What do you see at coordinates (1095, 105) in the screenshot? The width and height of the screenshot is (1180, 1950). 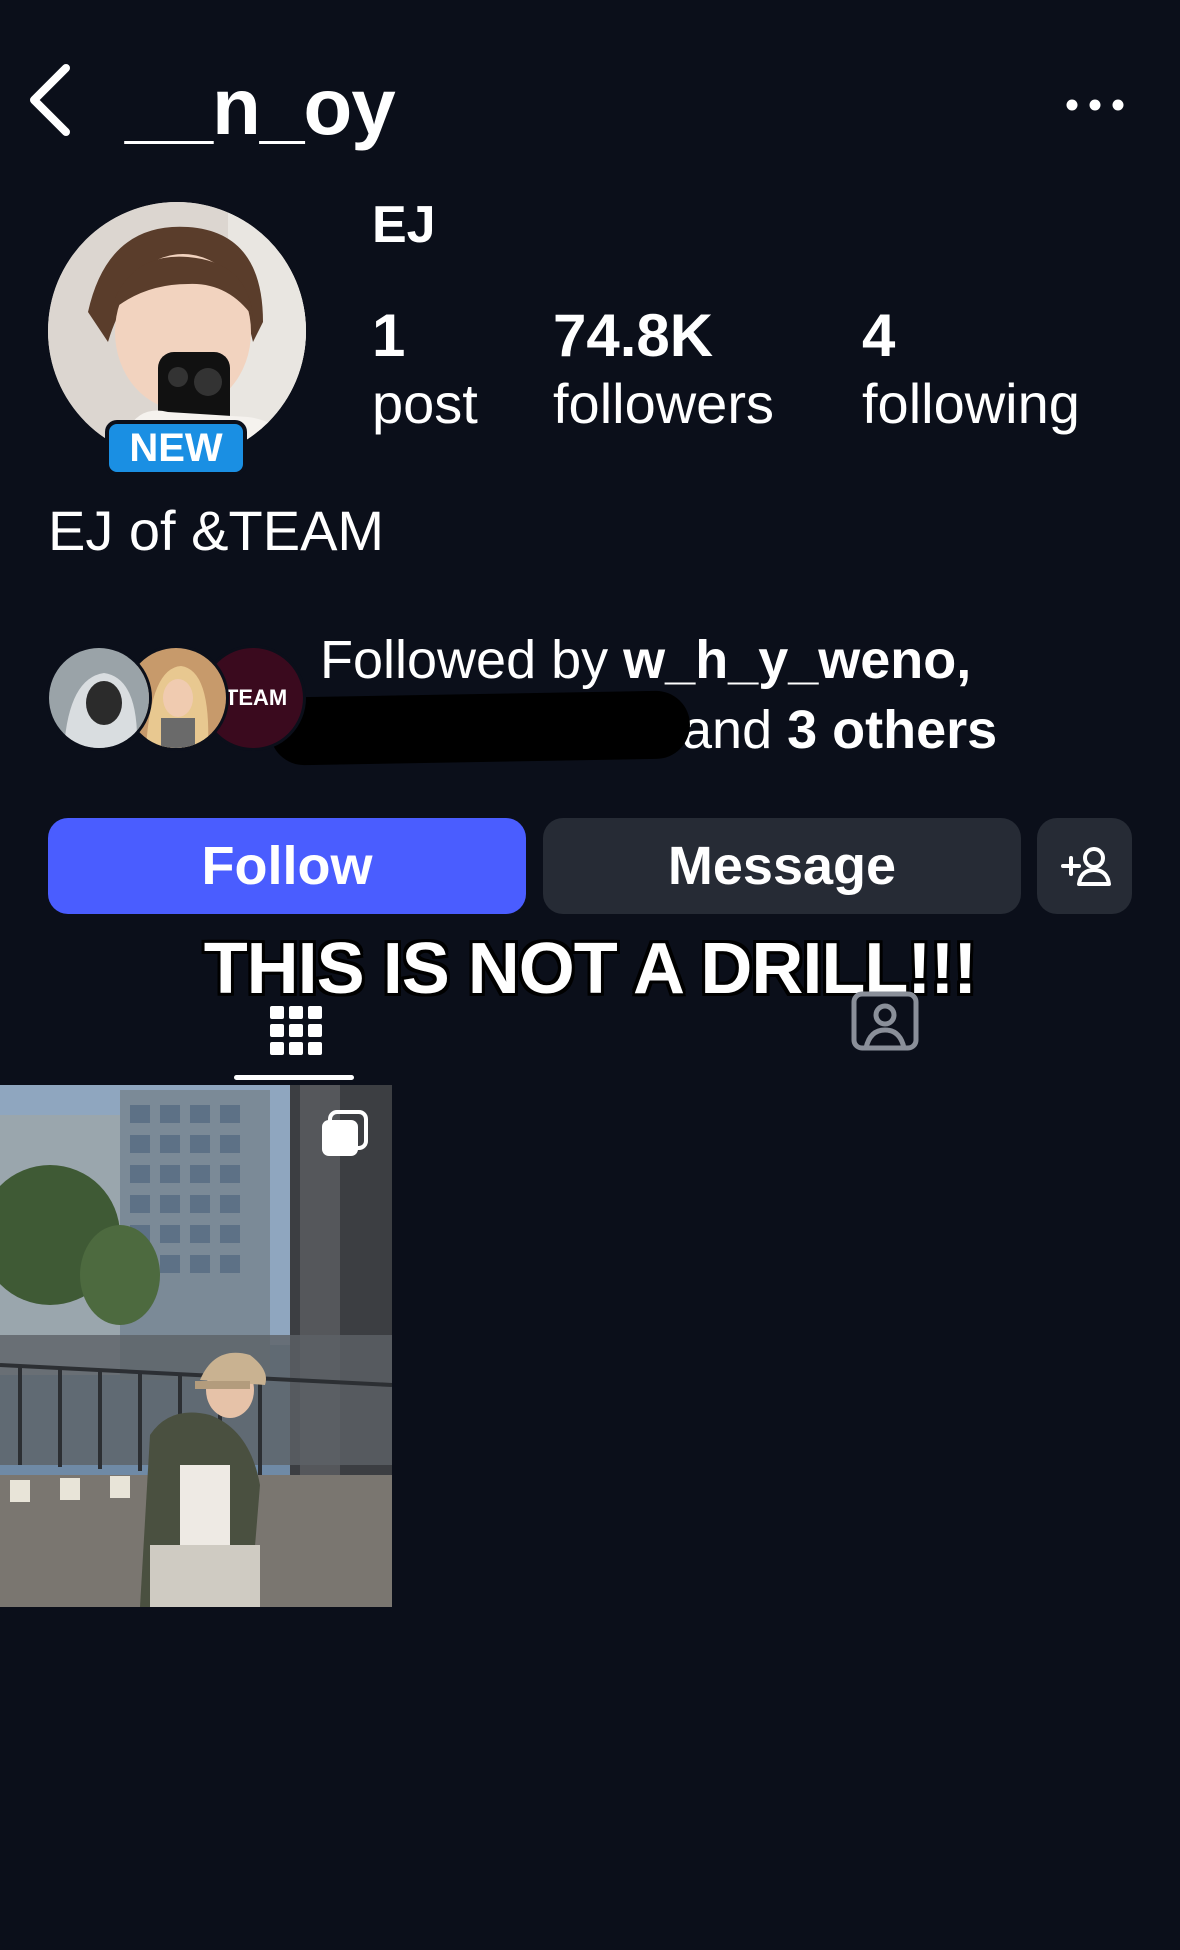 I see `more-options-icon` at bounding box center [1095, 105].